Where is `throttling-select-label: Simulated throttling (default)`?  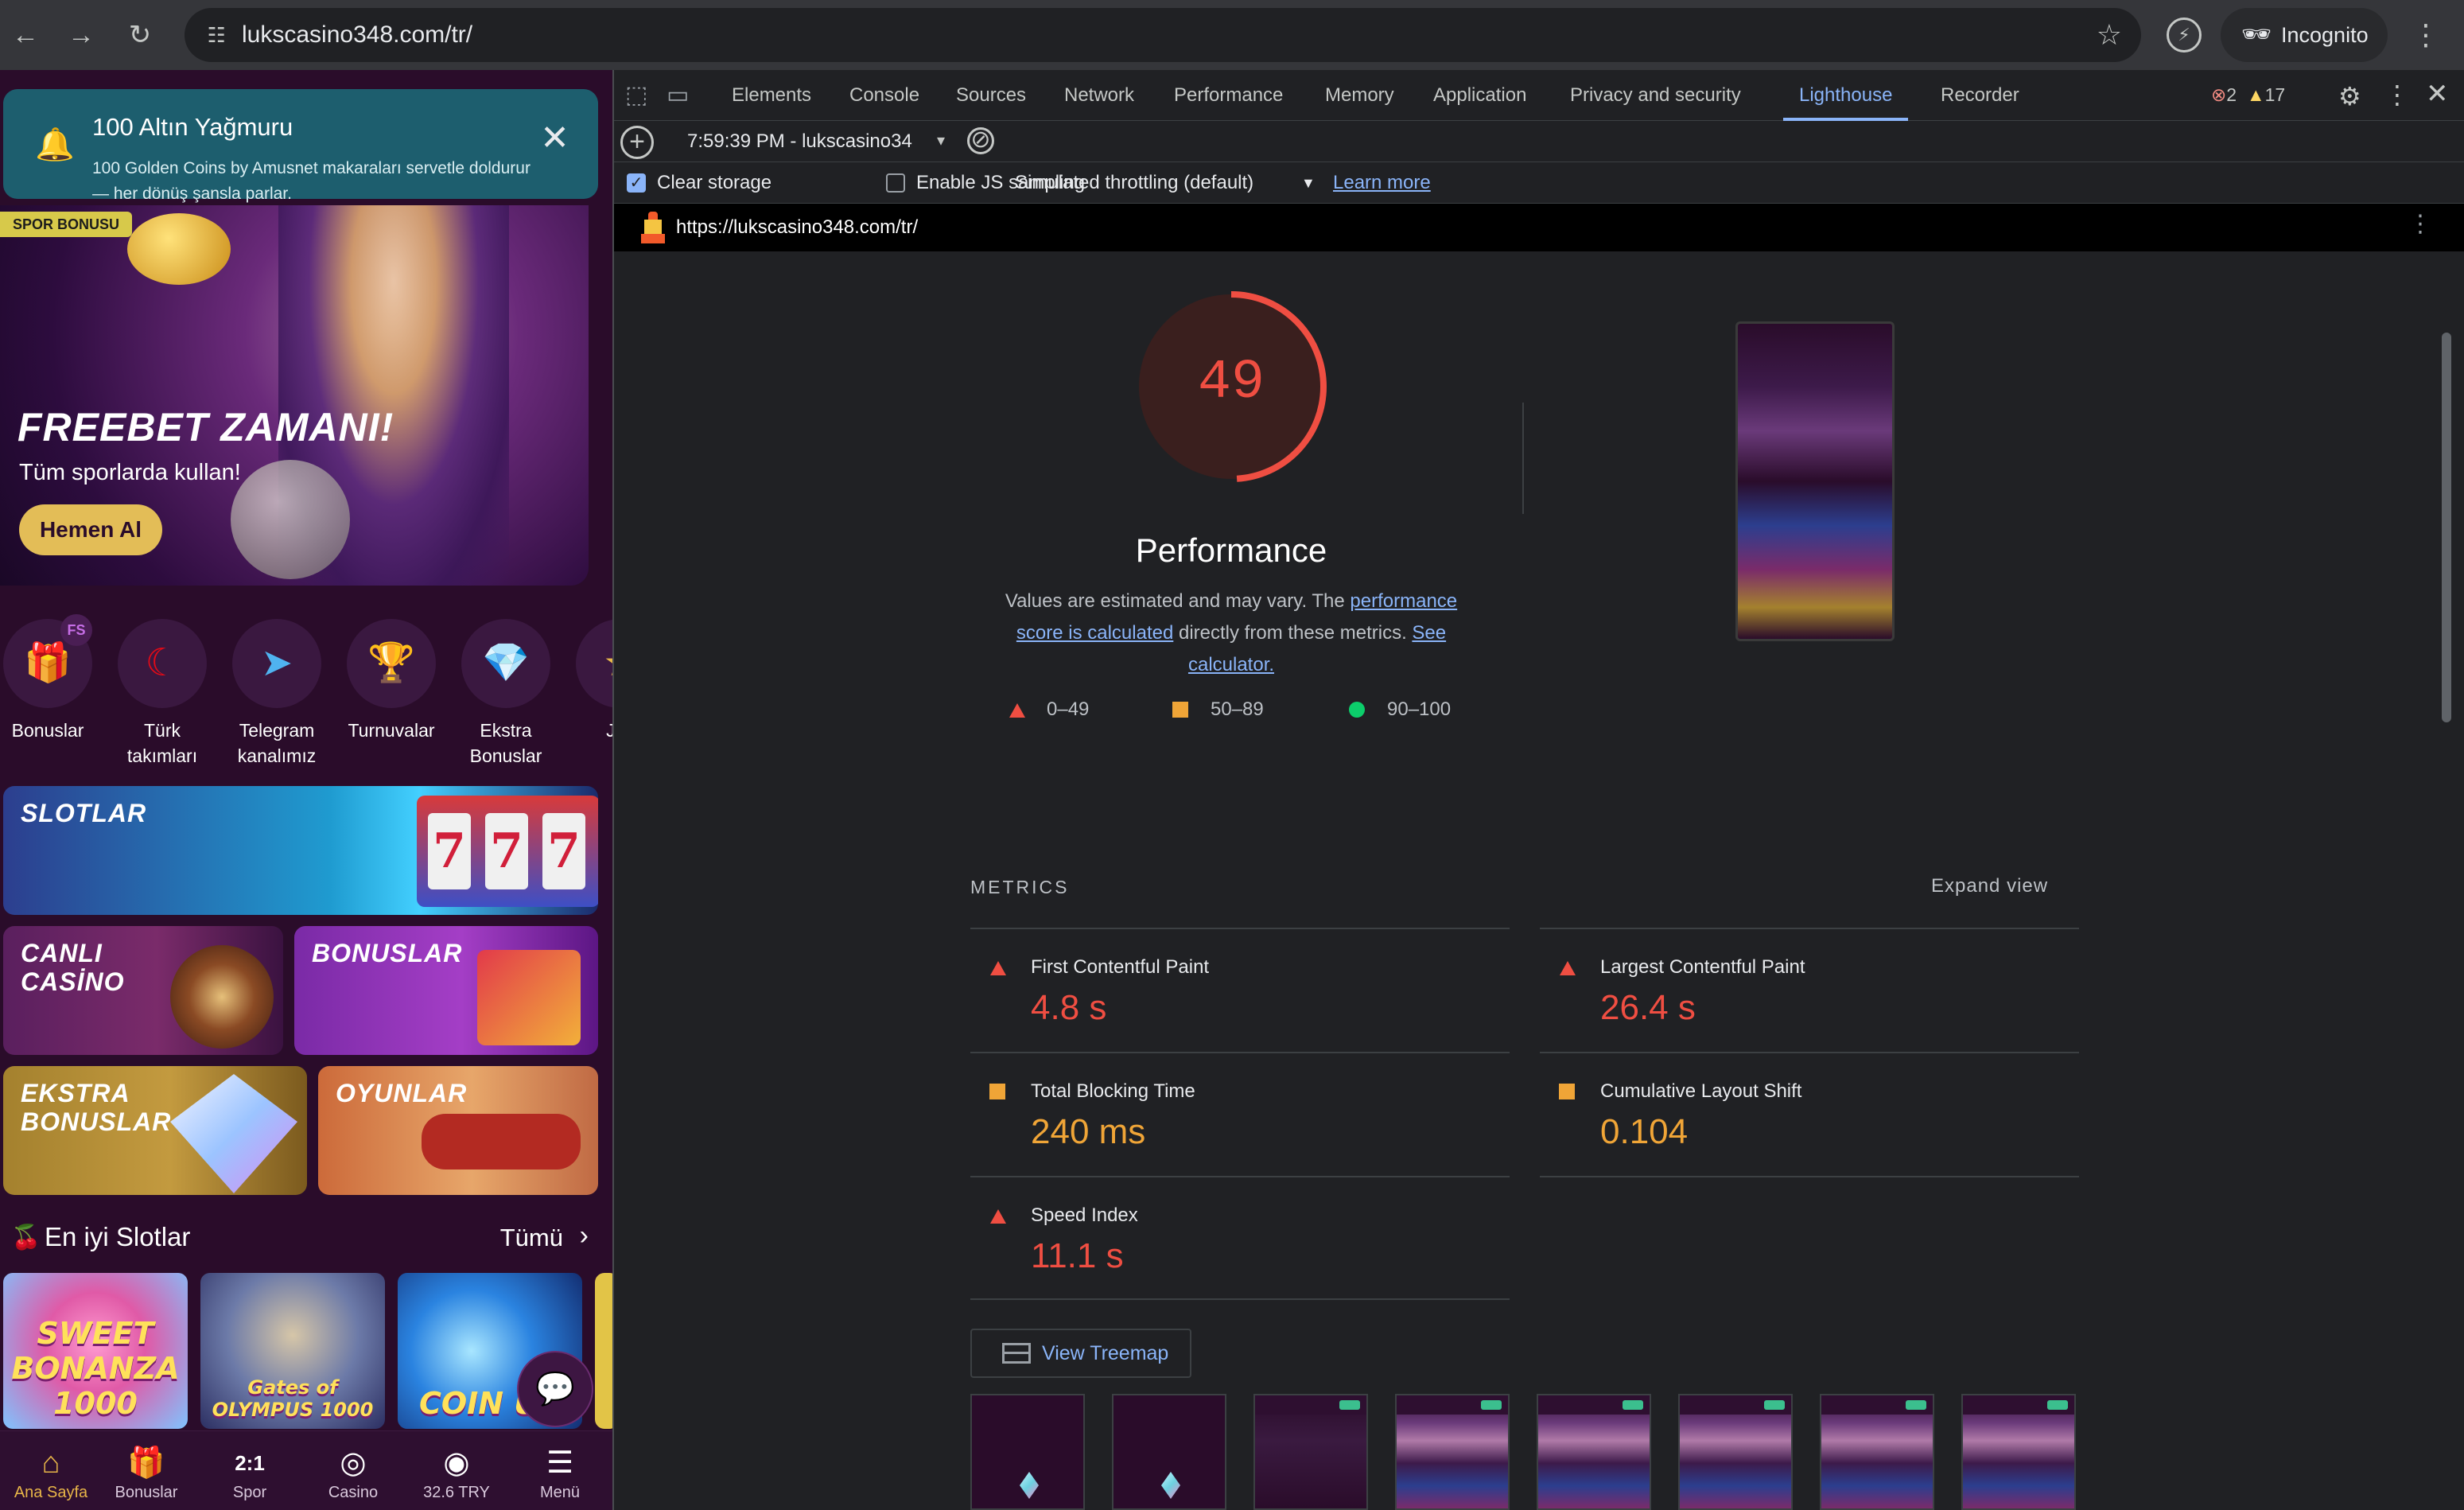
throttling-select-label: Simulated throttling (default) is located at coordinates (1134, 183).